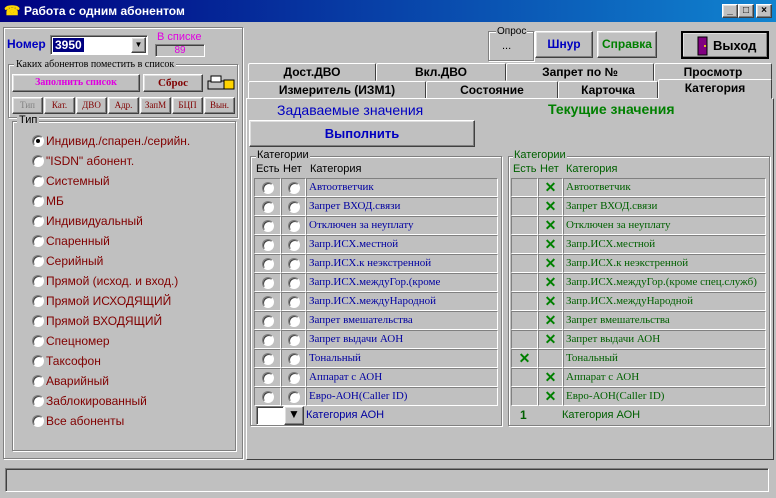 Image resolution: width=776 pixels, height=498 pixels. I want to click on tab-izmeritel: Измеритель (ИЗМ1), so click(337, 90).